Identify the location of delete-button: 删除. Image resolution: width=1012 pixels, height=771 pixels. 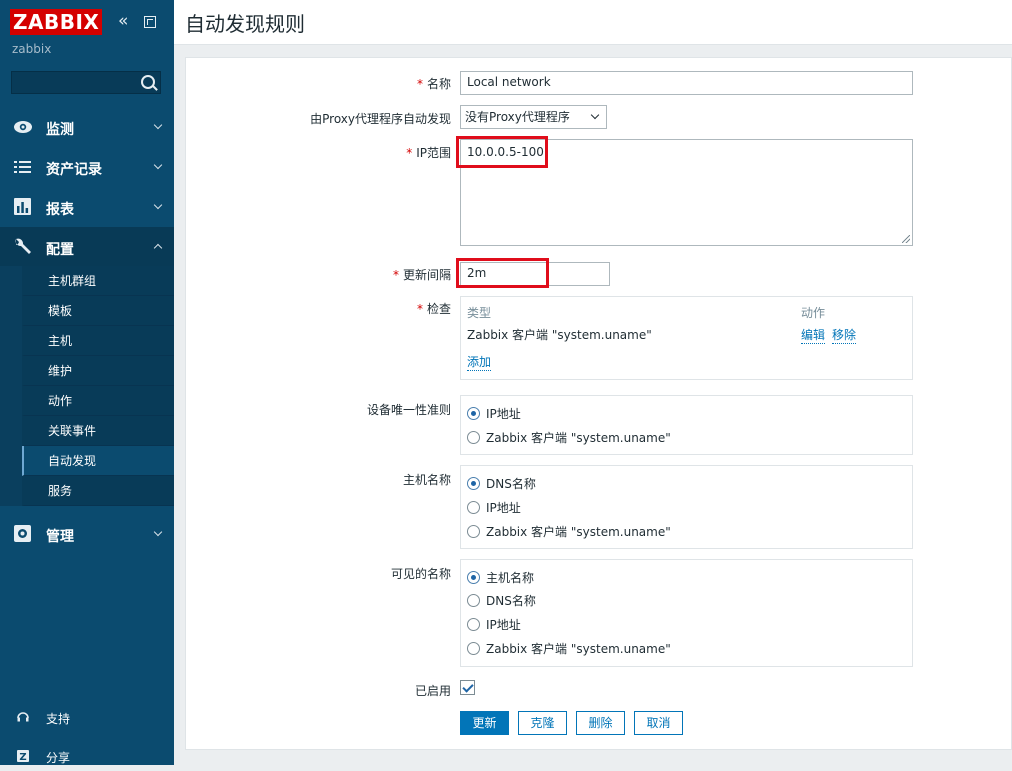
(600, 723).